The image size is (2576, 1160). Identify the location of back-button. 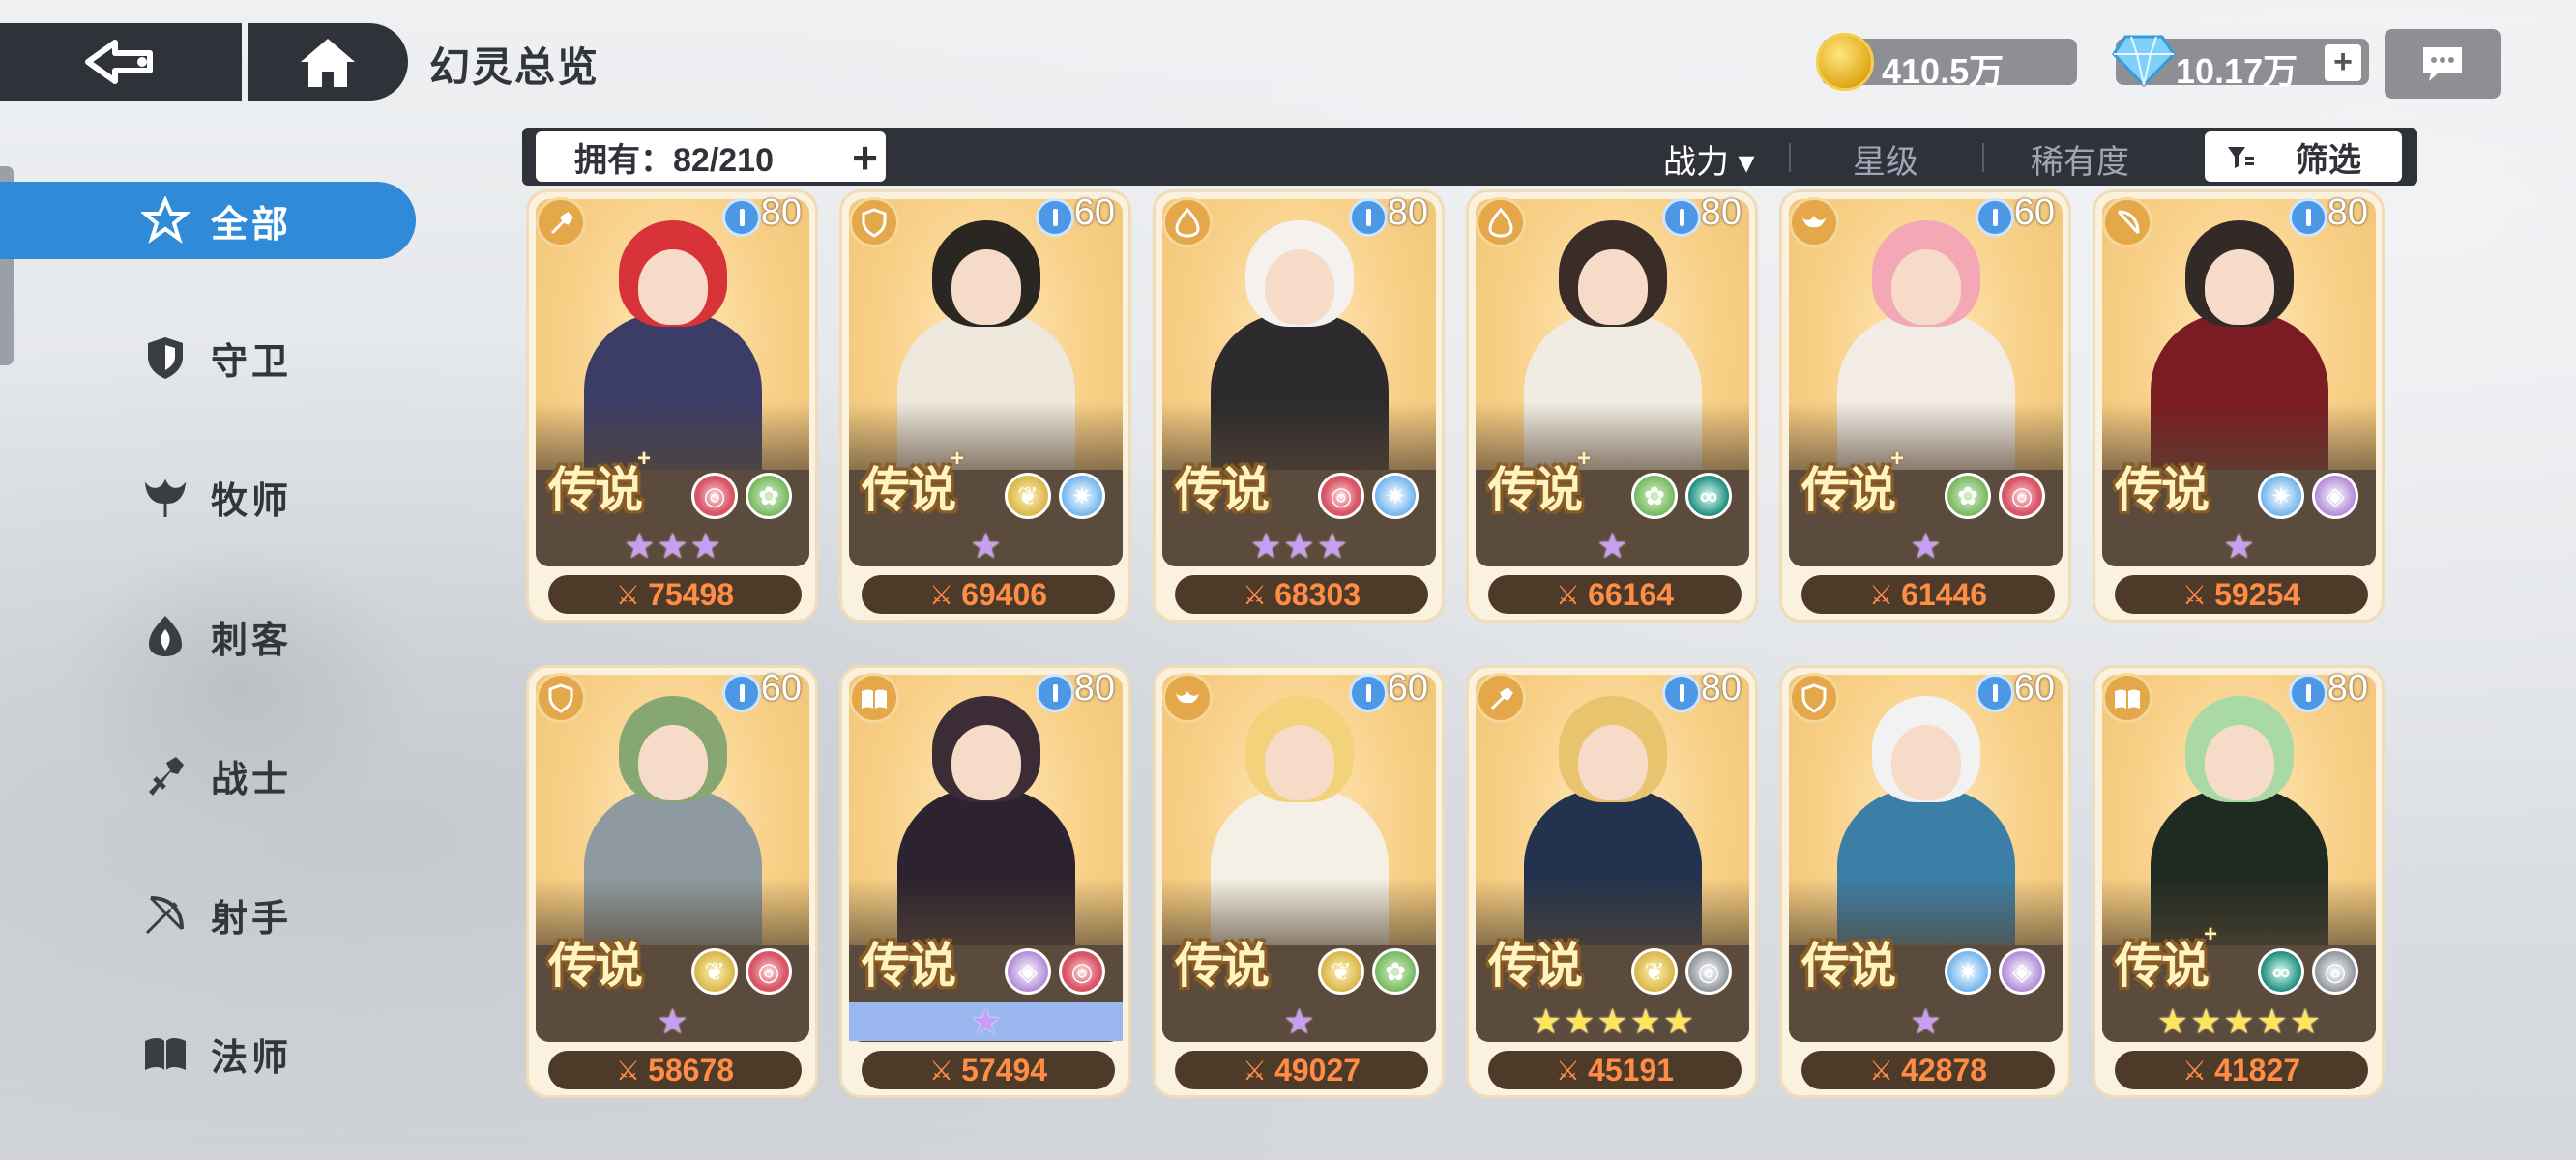
(121, 62).